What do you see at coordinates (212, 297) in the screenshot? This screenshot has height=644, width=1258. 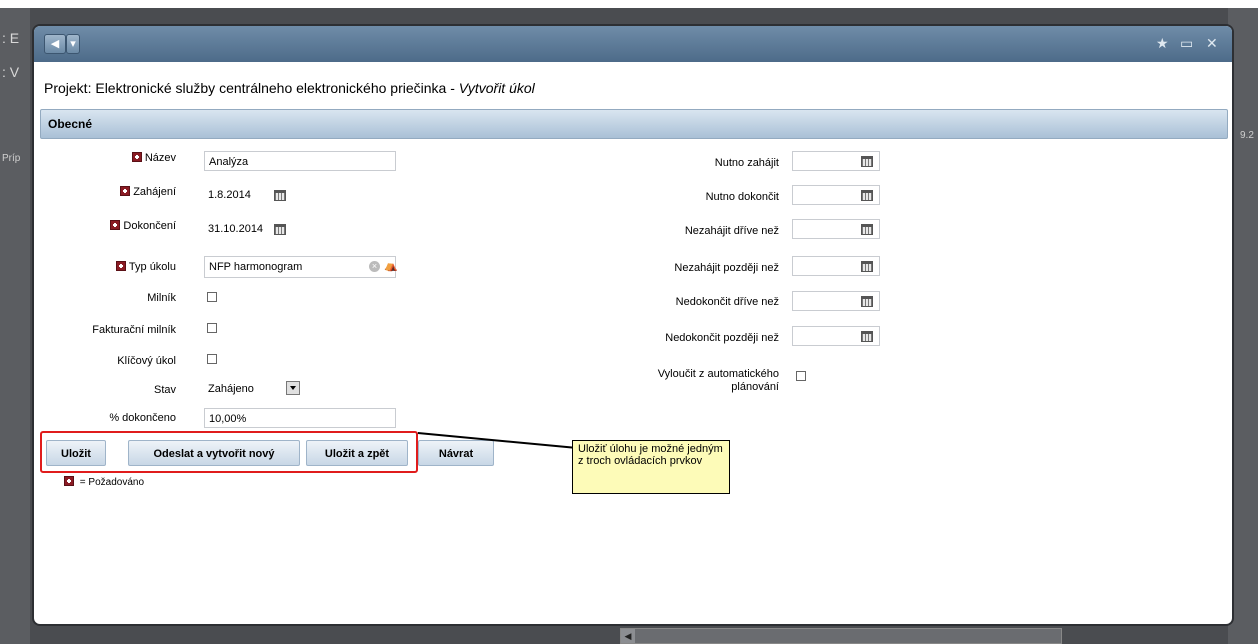 I see `milnik-checkbox` at bounding box center [212, 297].